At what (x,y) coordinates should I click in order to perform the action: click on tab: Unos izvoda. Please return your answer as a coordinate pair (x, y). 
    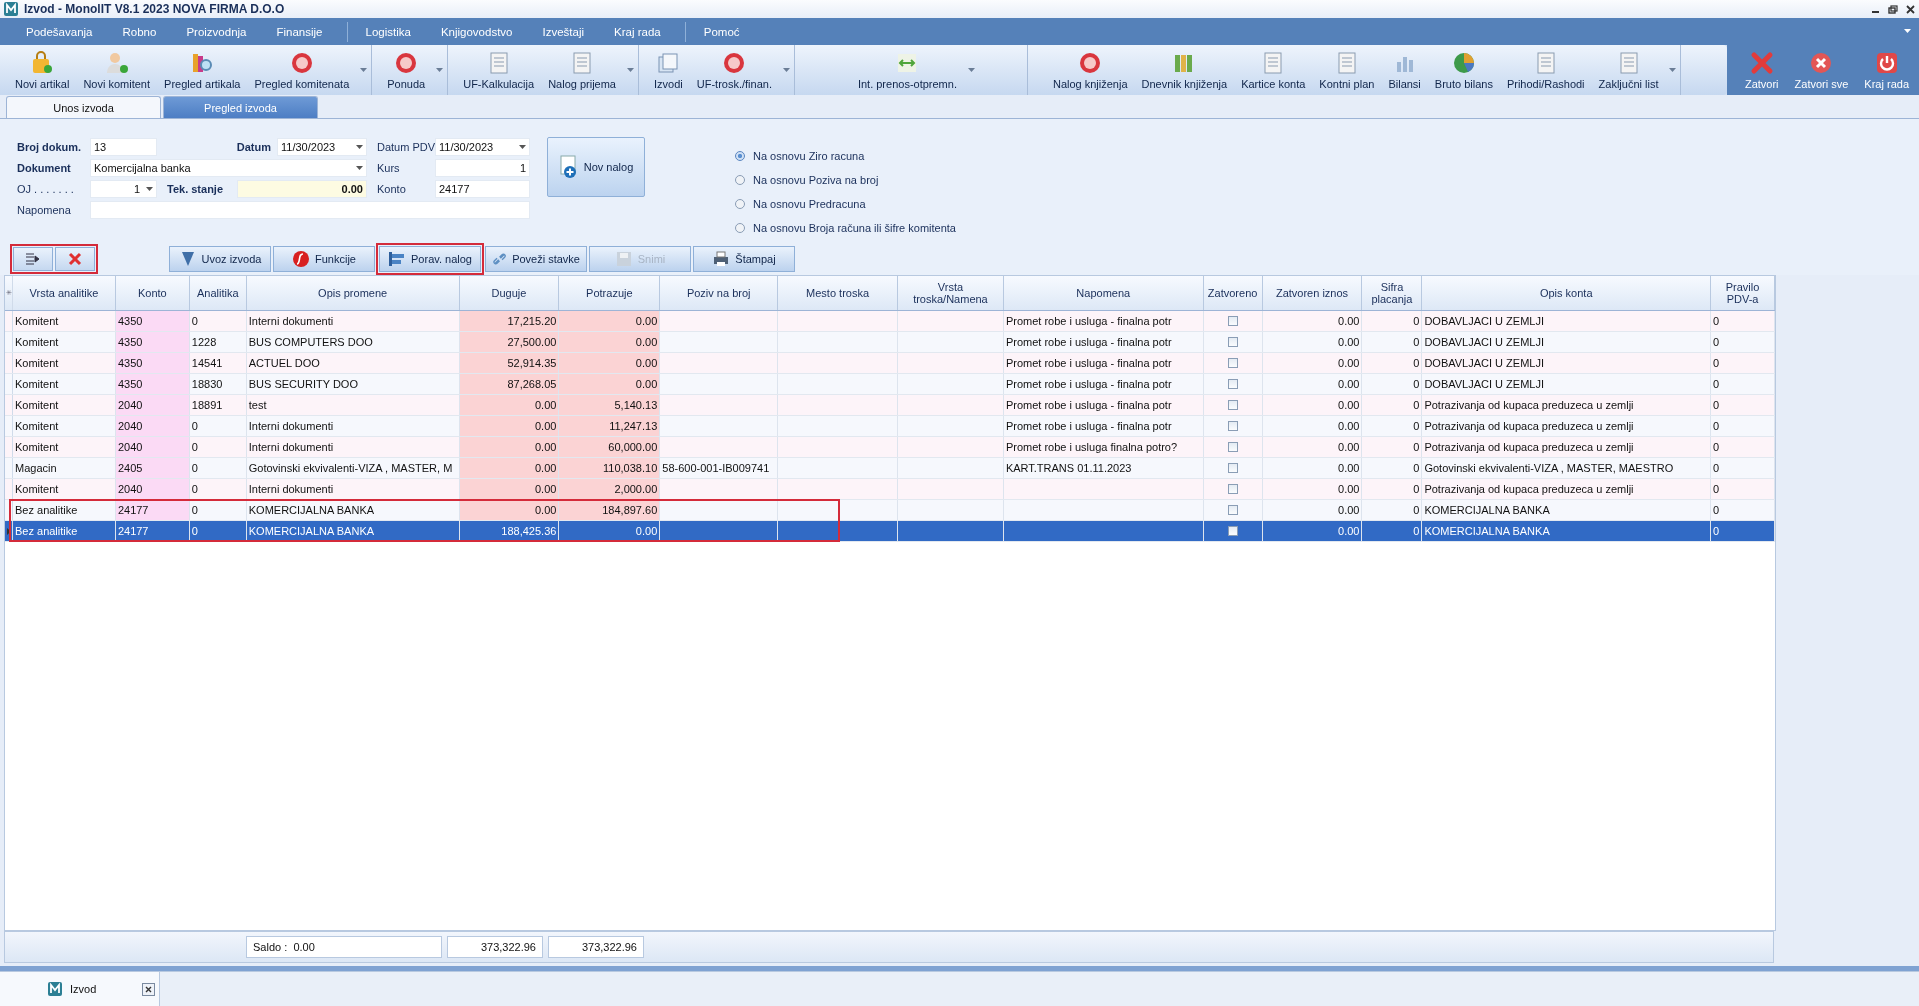
    Looking at the image, I should click on (83, 107).